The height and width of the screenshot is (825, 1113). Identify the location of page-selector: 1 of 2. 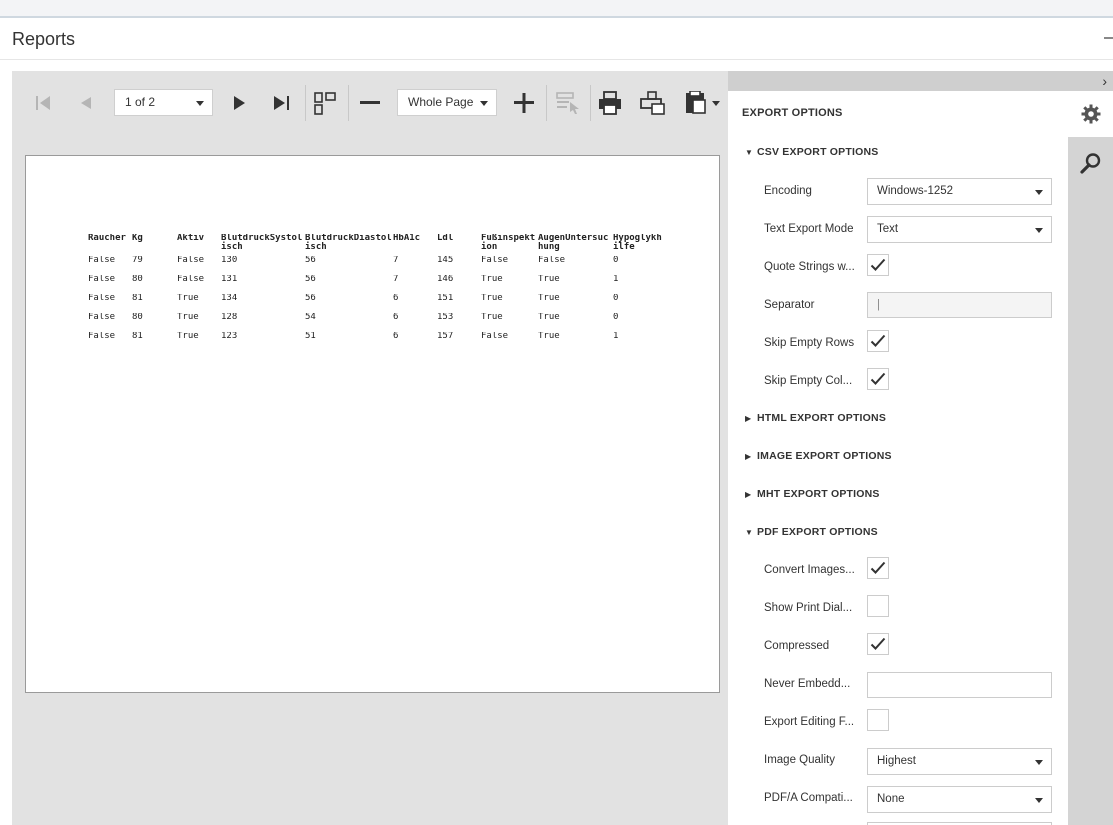
(163, 102).